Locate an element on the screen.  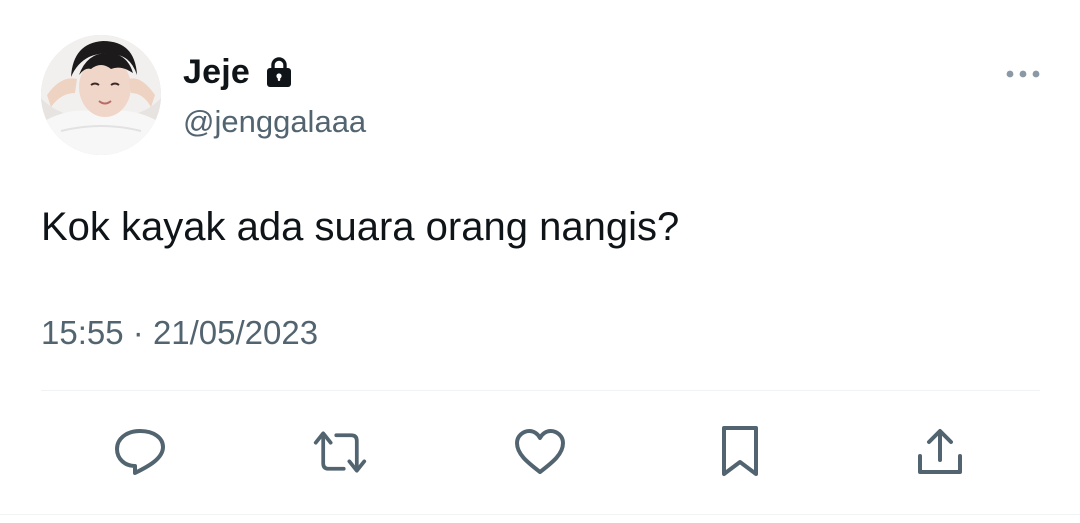
retweet-icon is located at coordinates (340, 452).